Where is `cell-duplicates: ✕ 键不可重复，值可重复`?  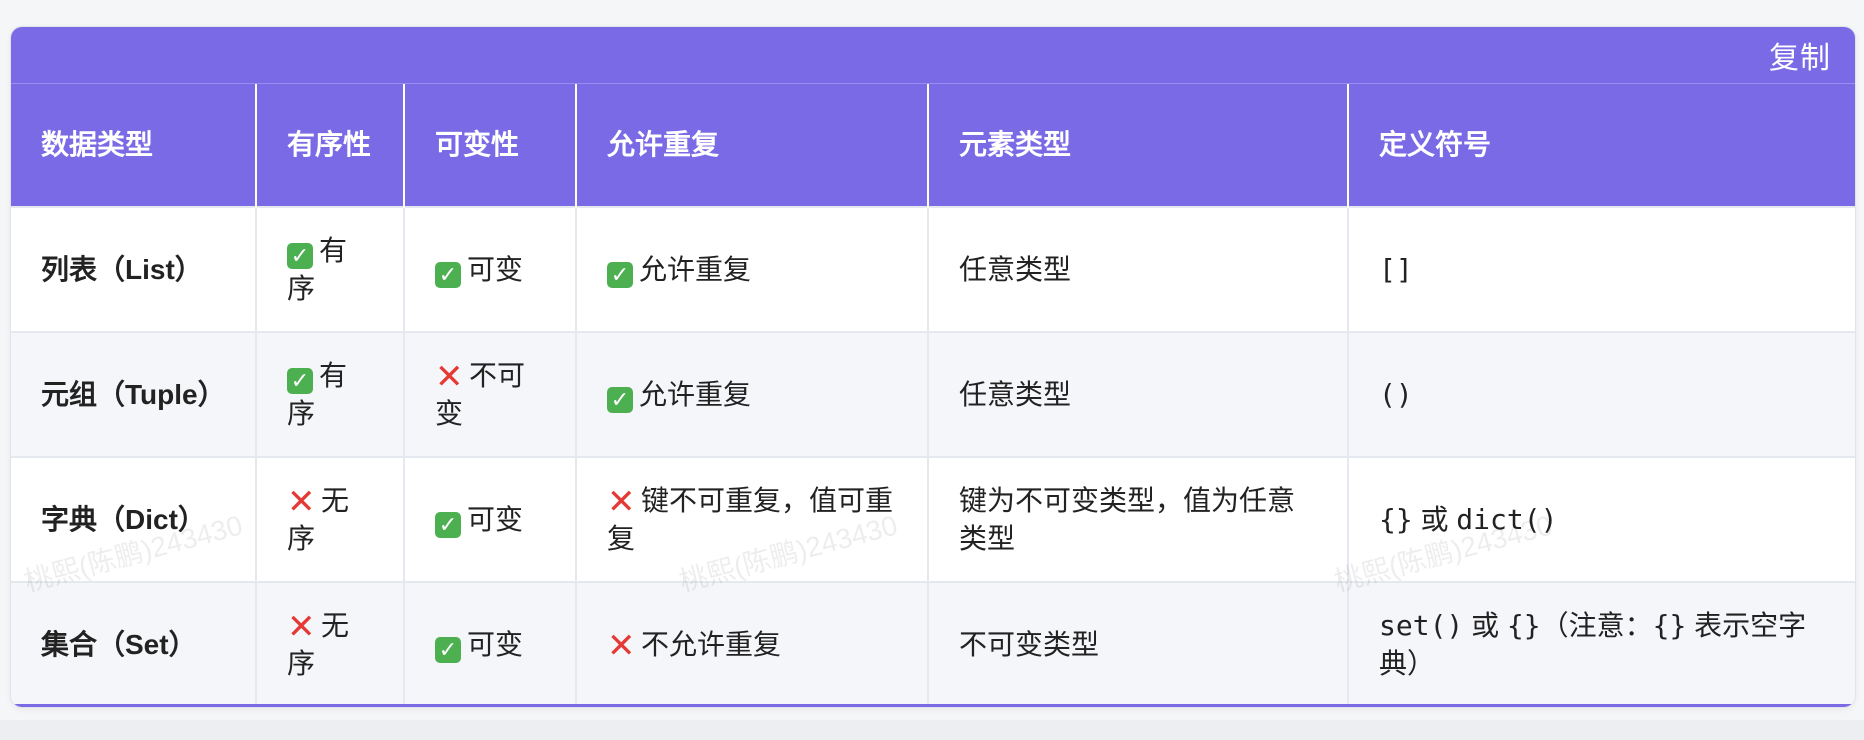 cell-duplicates: ✕ 键不可重复，值可重复 is located at coordinates (752, 519).